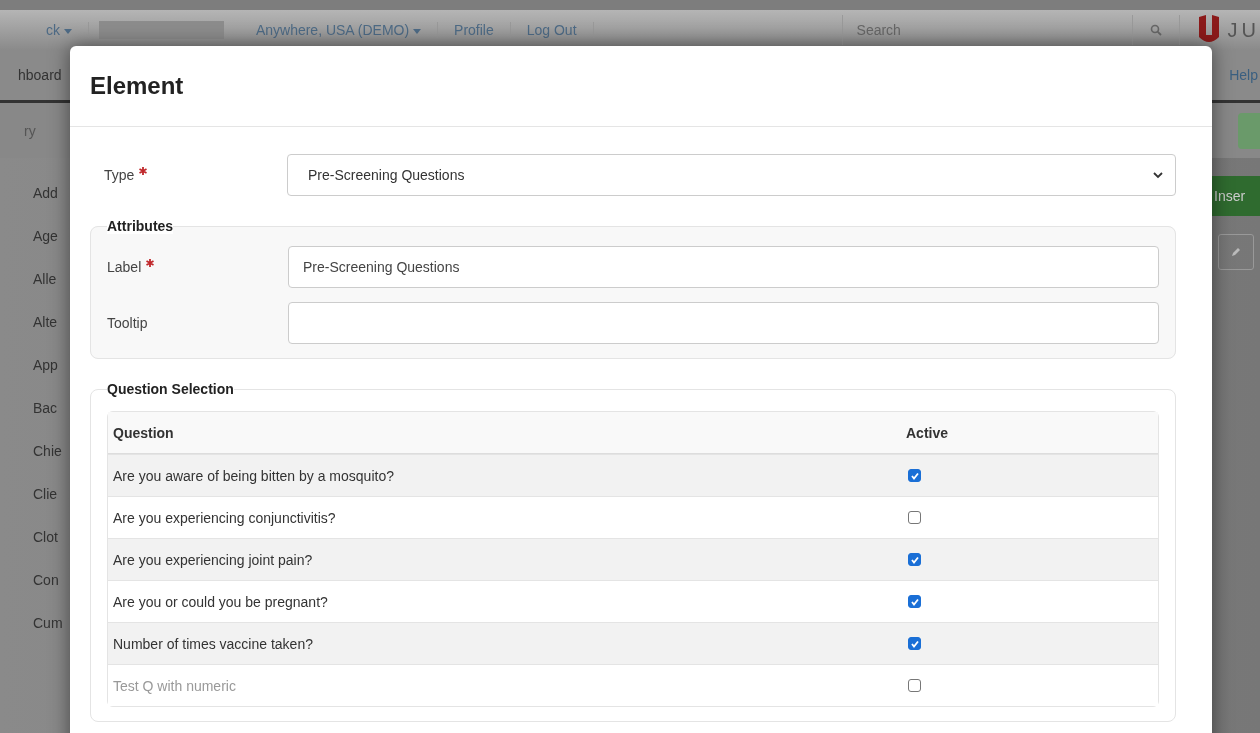  Describe the element at coordinates (170, 389) in the screenshot. I see `section-legend: Question Selection` at that location.